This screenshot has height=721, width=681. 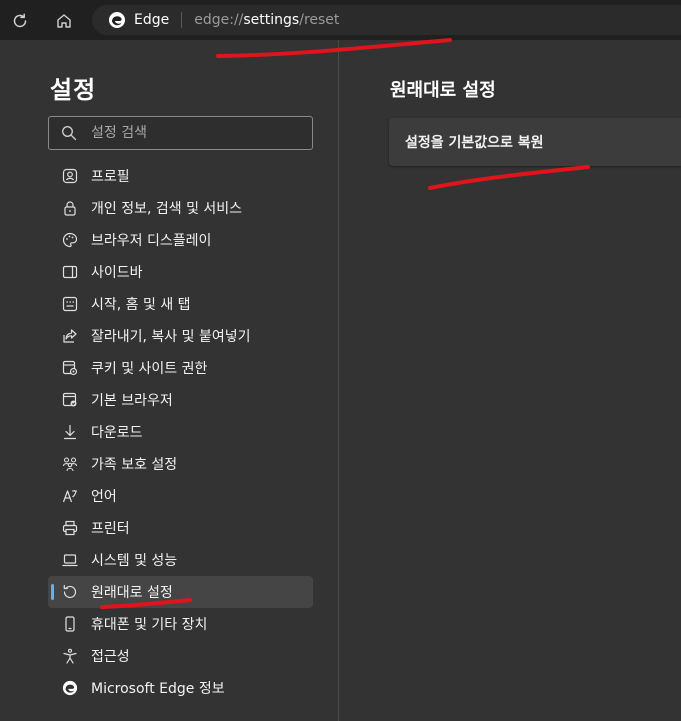 I want to click on sidebar-item-accessibility: 접근성, so click(x=180, y=656).